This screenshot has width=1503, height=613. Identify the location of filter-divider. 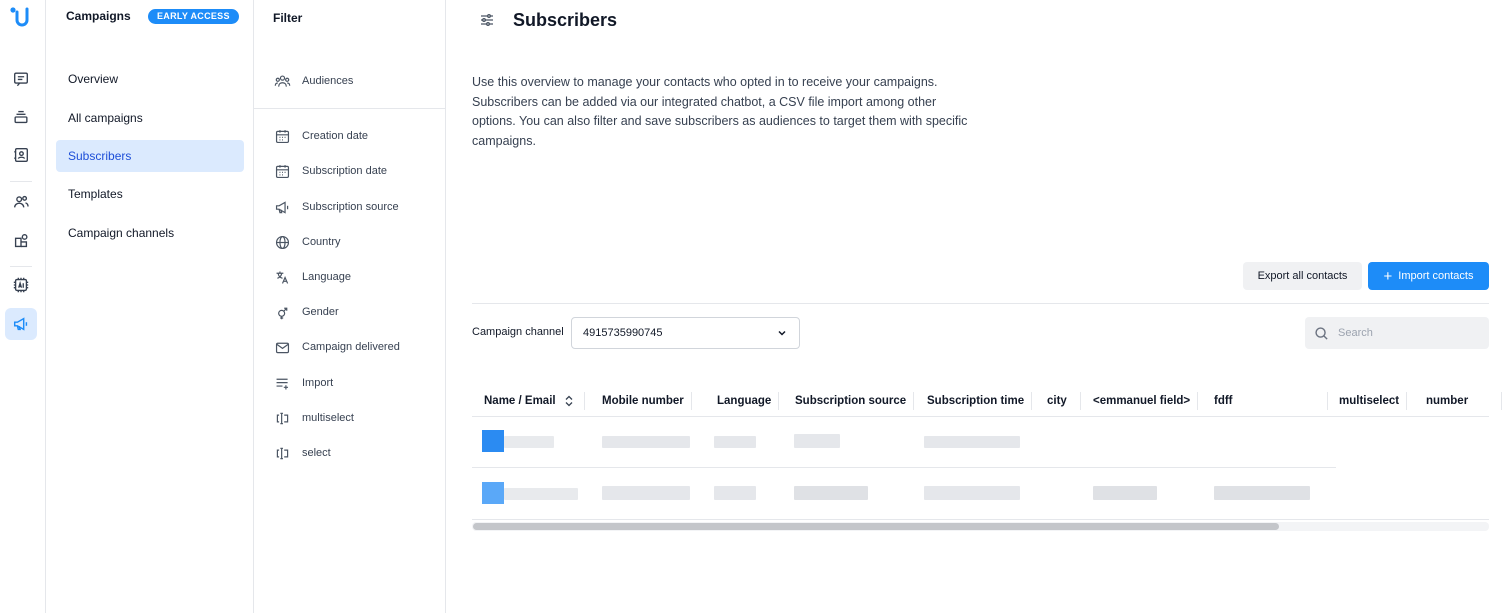
(350, 108).